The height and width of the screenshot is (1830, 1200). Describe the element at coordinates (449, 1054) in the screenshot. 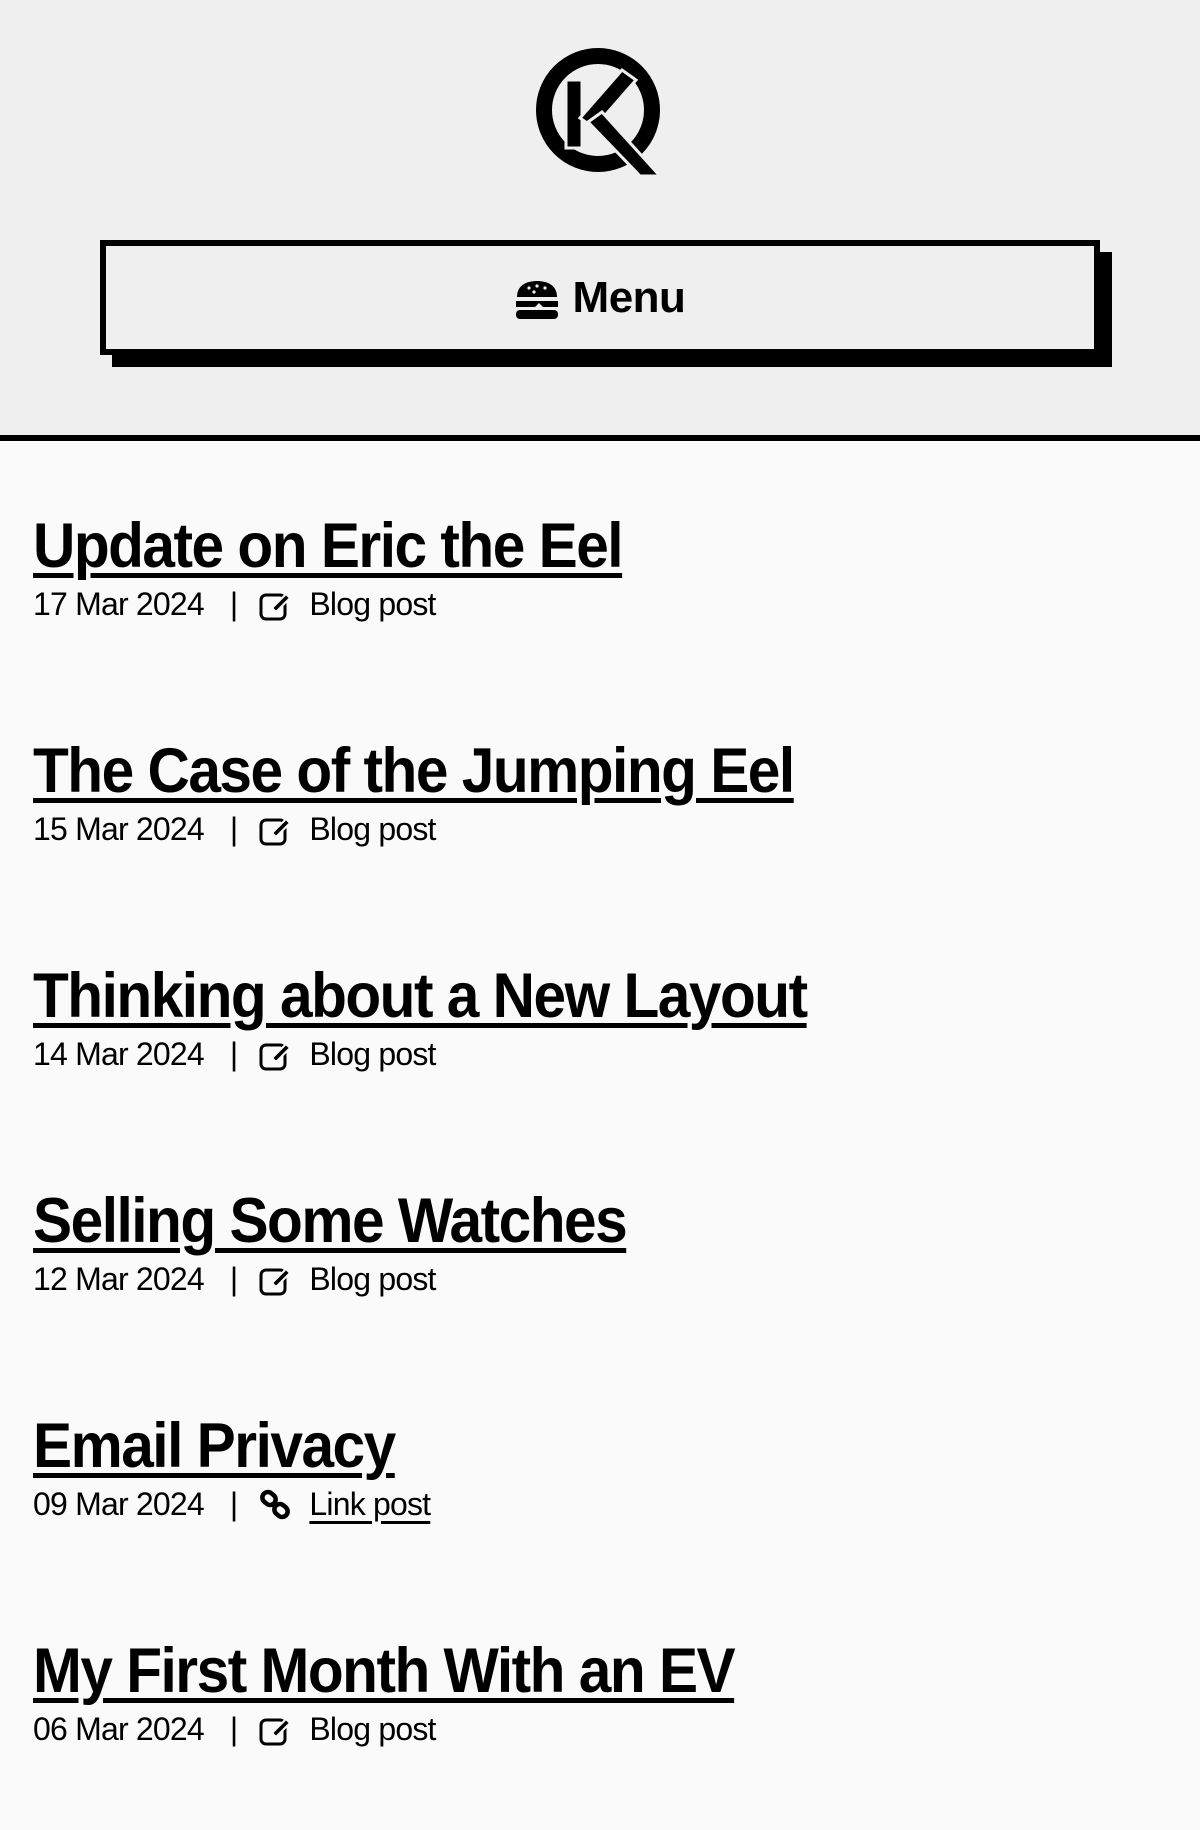

I see `post-meta: 14 Mar 2024 | Blog post` at that location.